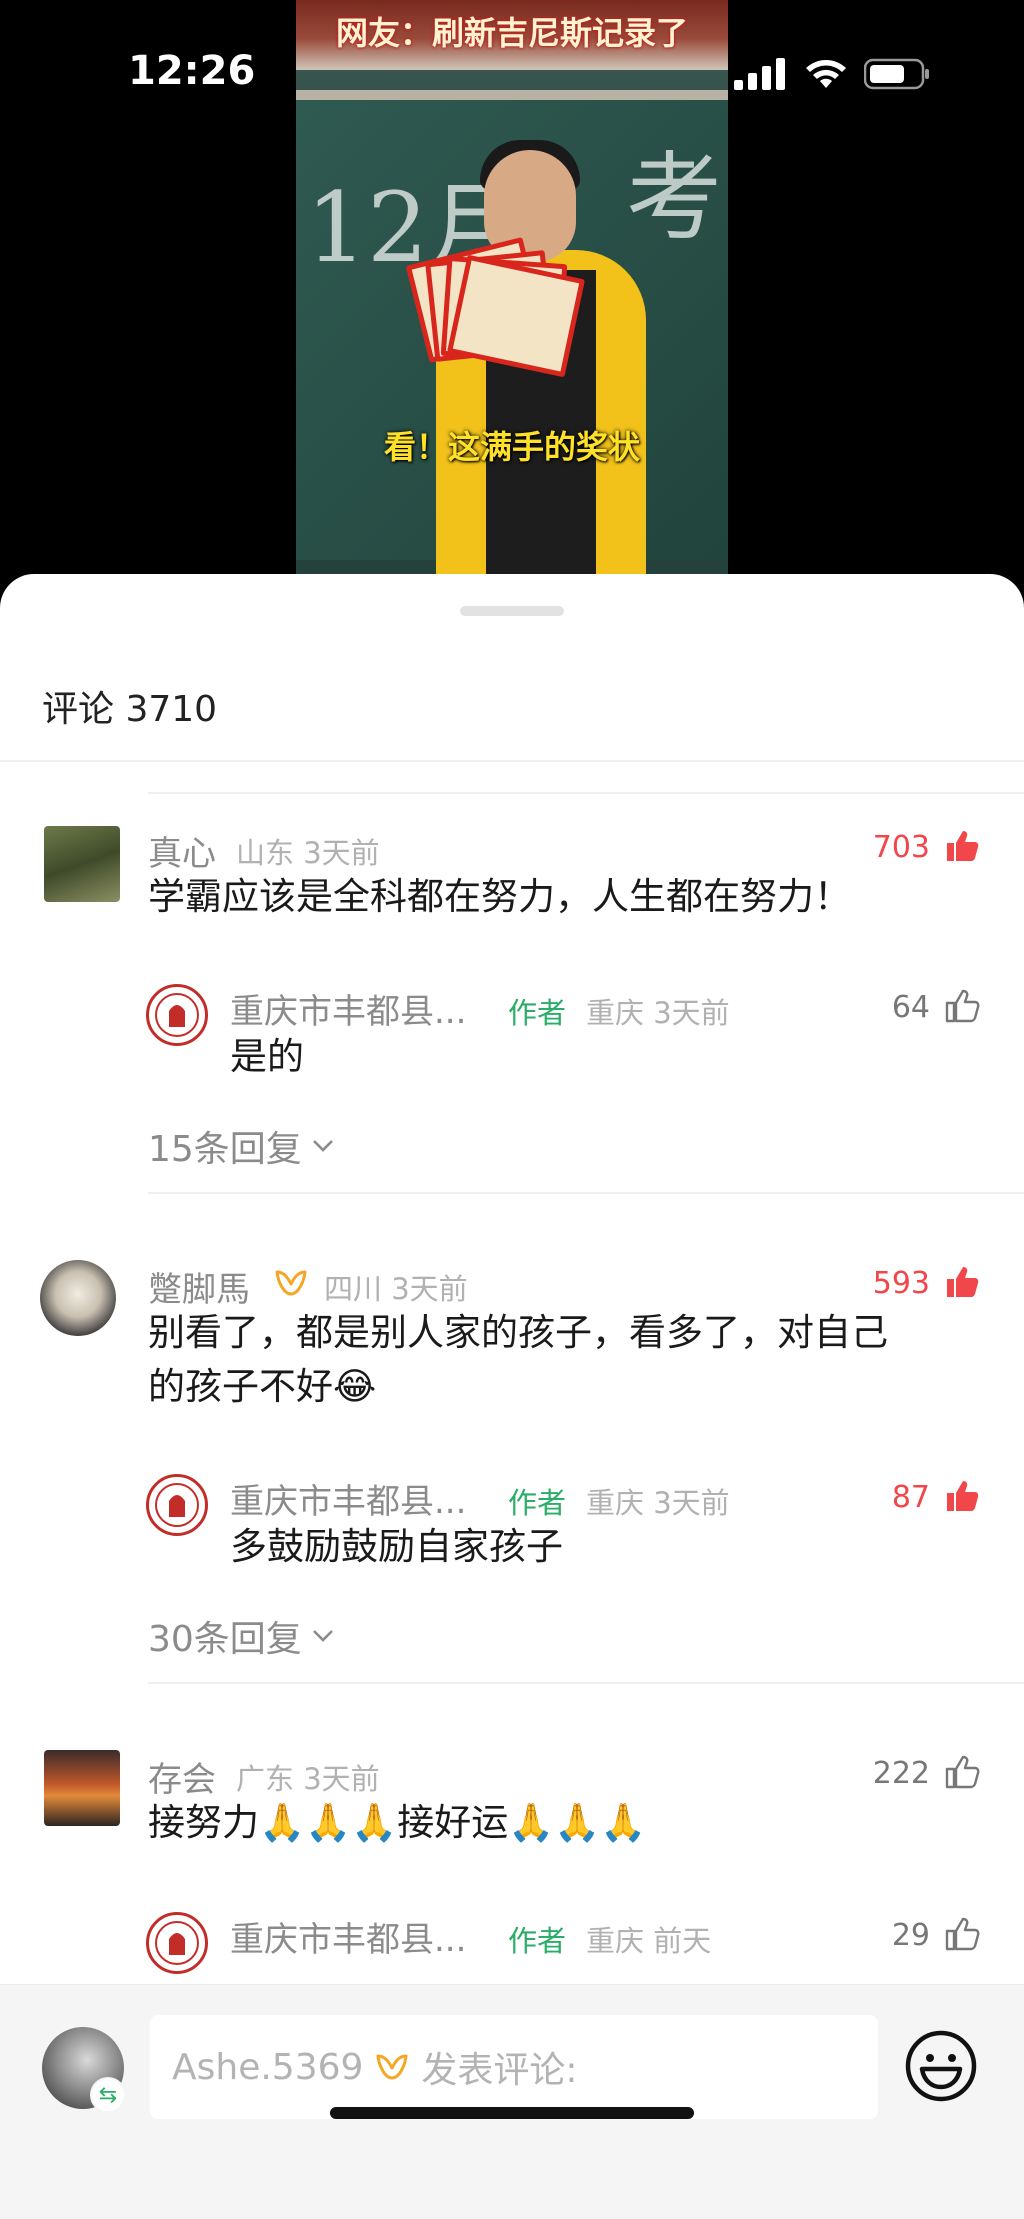 The image size is (1024, 2219). What do you see at coordinates (265, 853) in the screenshot?
I see `comment-location: 山东` at bounding box center [265, 853].